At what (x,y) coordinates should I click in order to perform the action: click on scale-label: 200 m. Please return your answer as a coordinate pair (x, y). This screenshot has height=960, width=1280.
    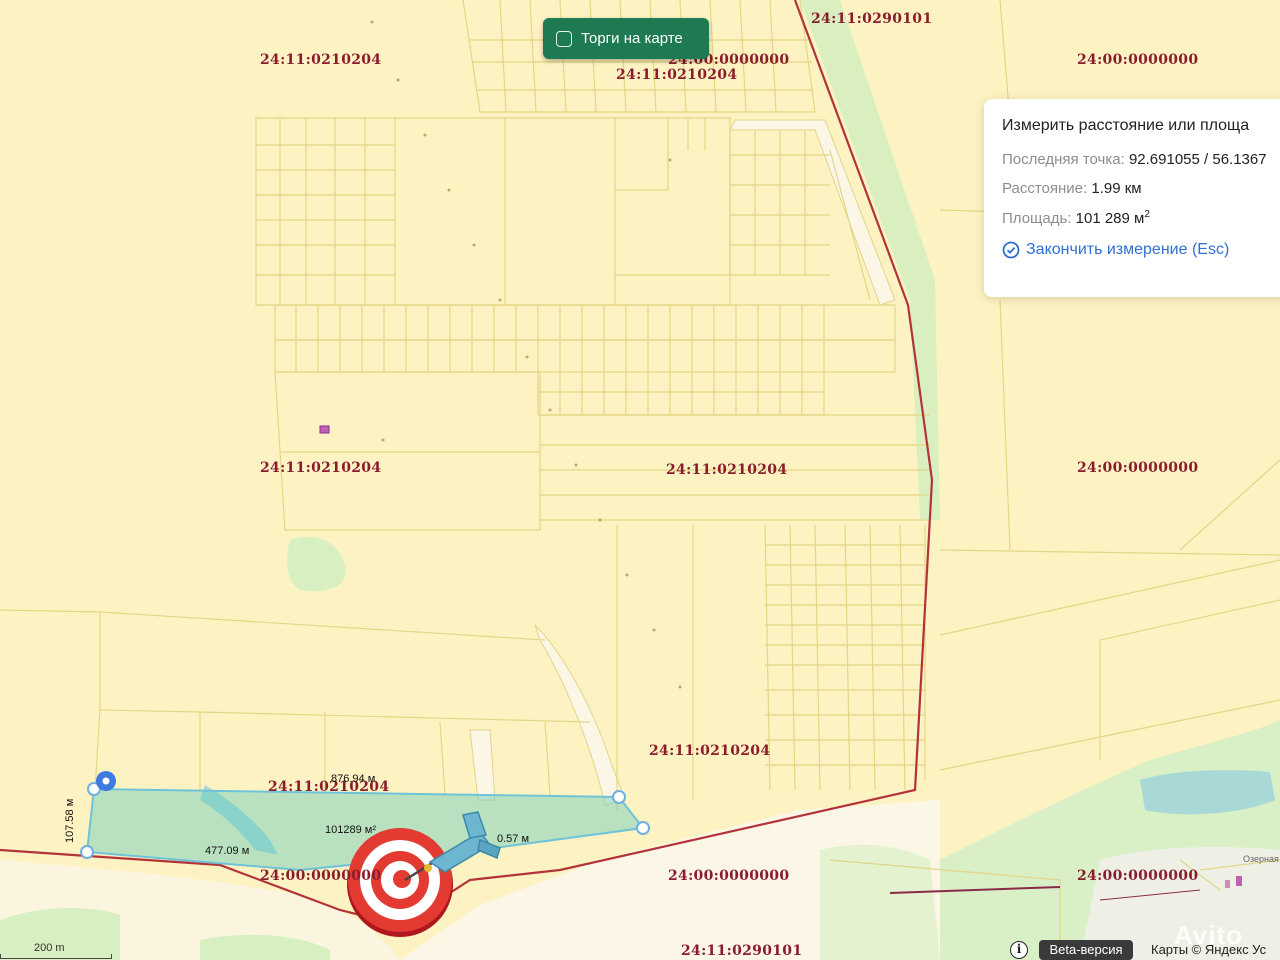
    Looking at the image, I should click on (49, 948).